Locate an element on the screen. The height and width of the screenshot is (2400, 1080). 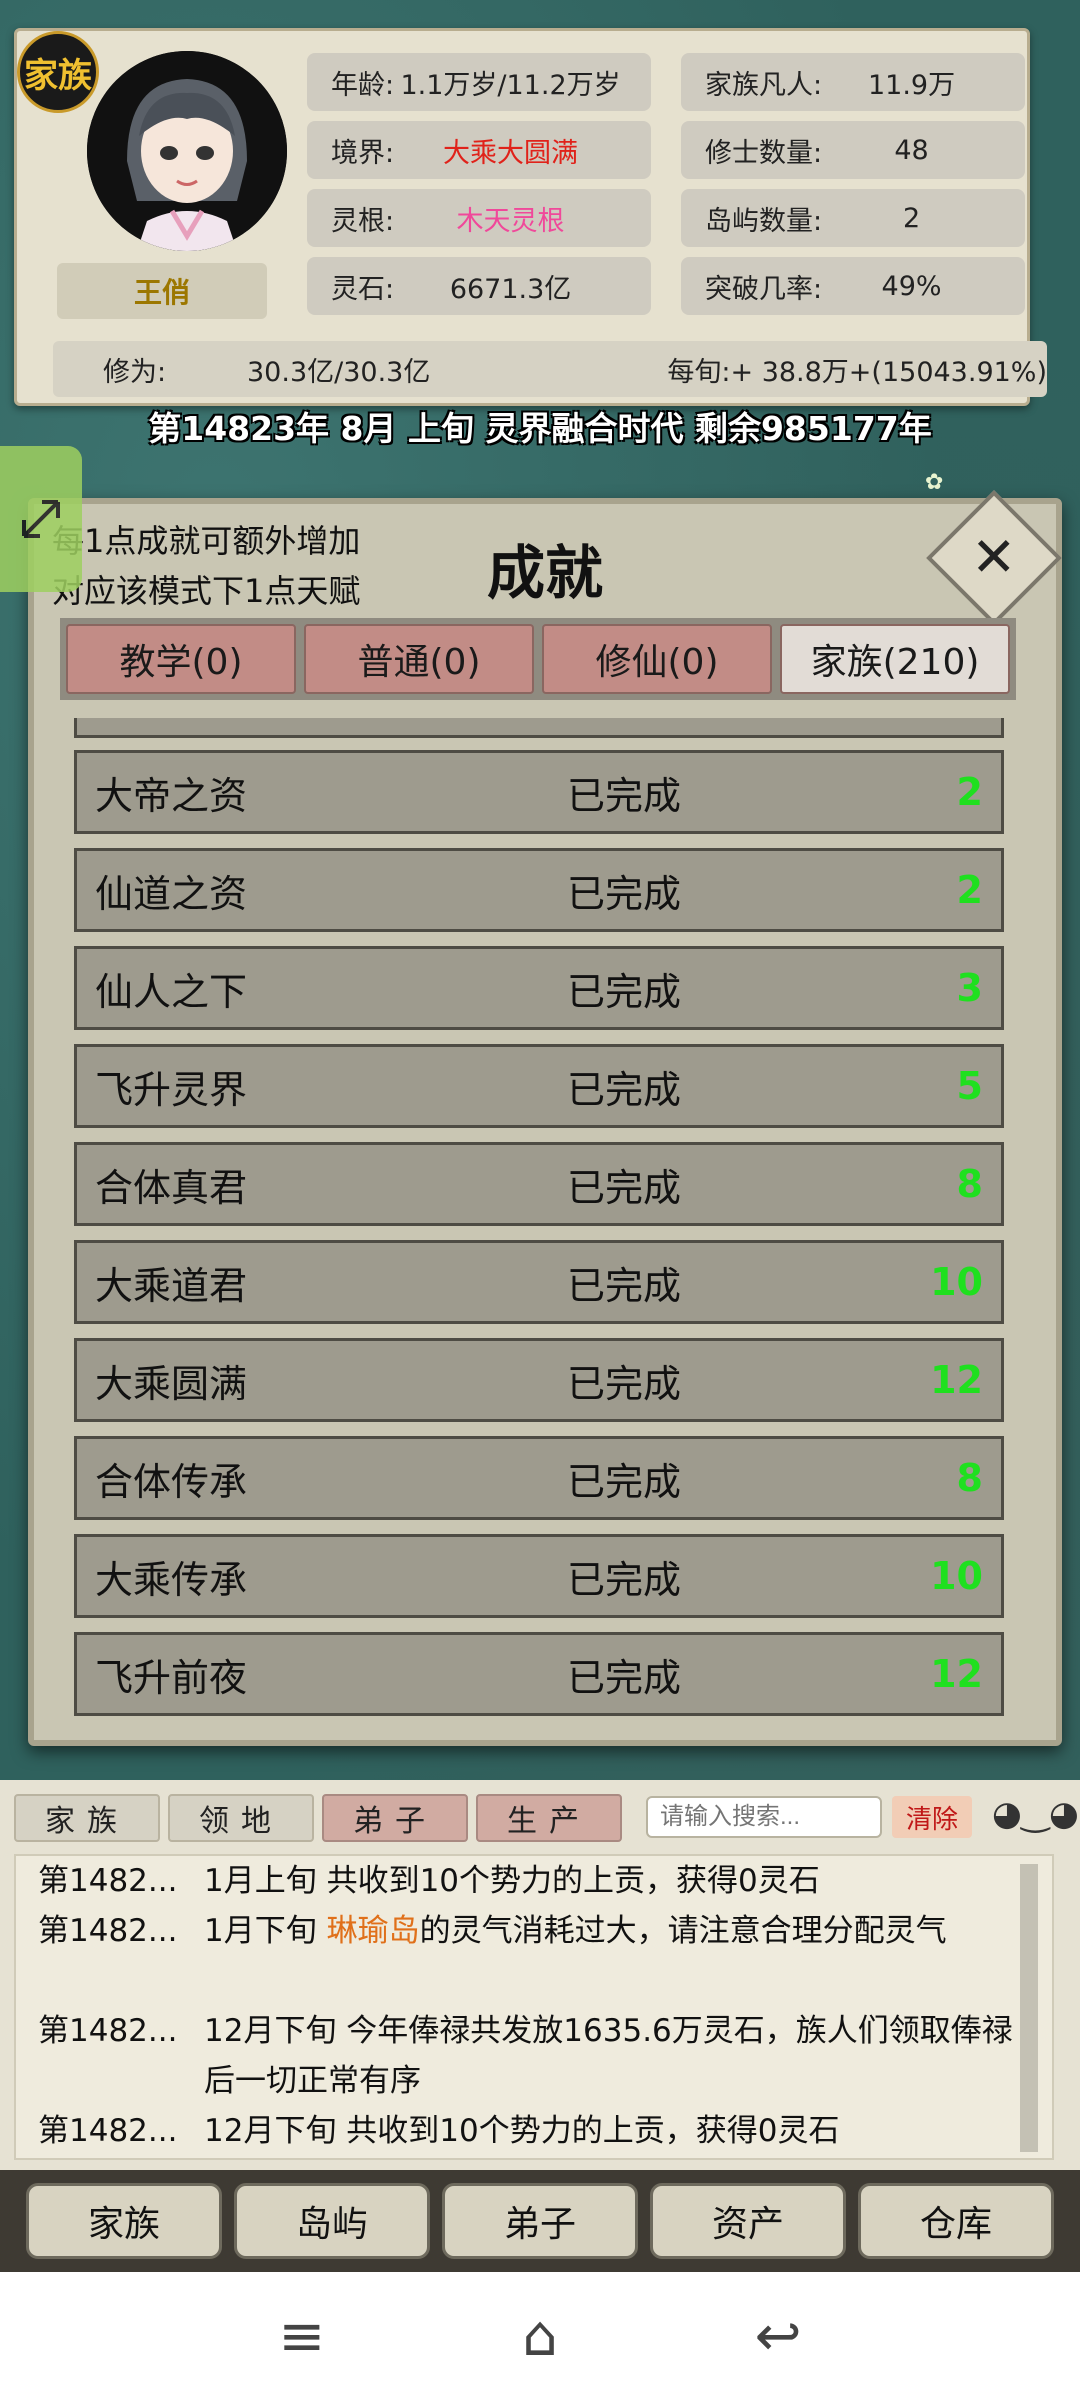
clan-badge: 家族 is located at coordinates (58, 72).